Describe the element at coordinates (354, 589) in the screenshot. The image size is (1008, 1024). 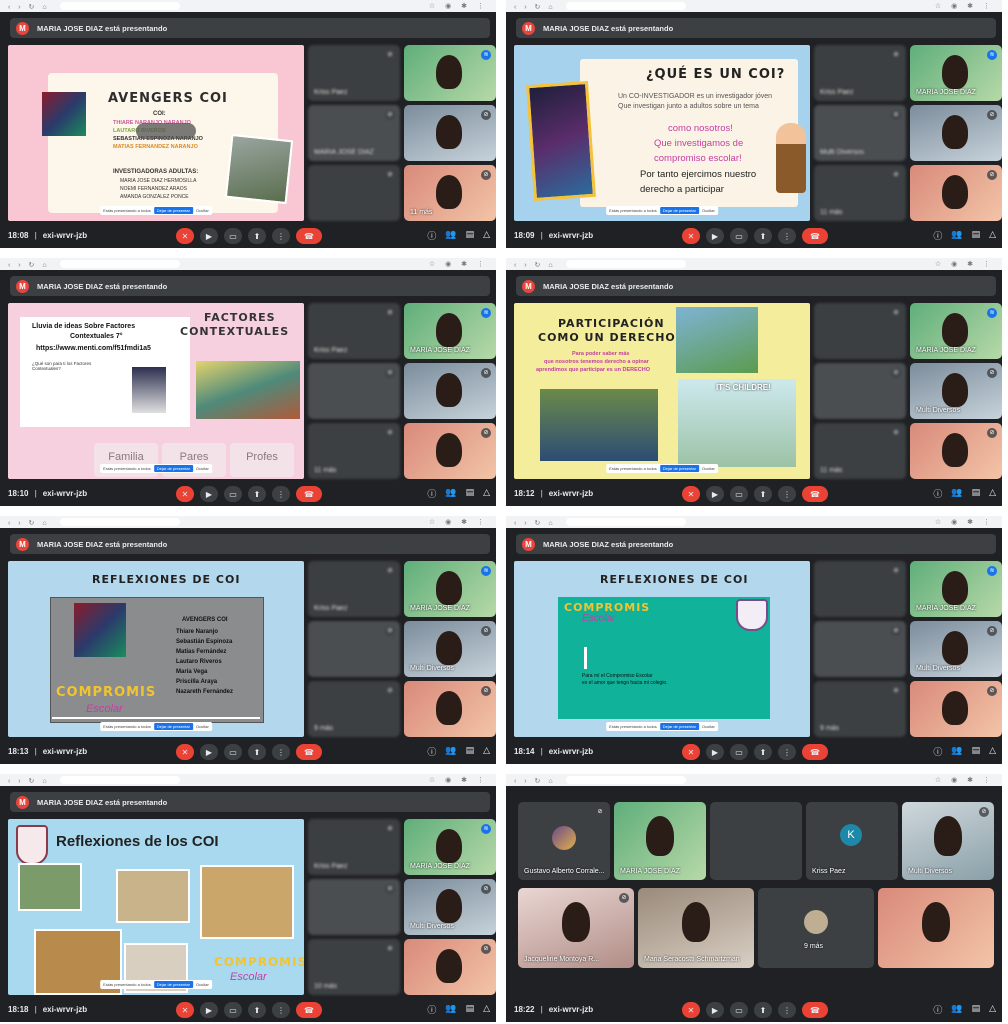
I see `participant-tile: ⊘ Kriss Paez` at that location.